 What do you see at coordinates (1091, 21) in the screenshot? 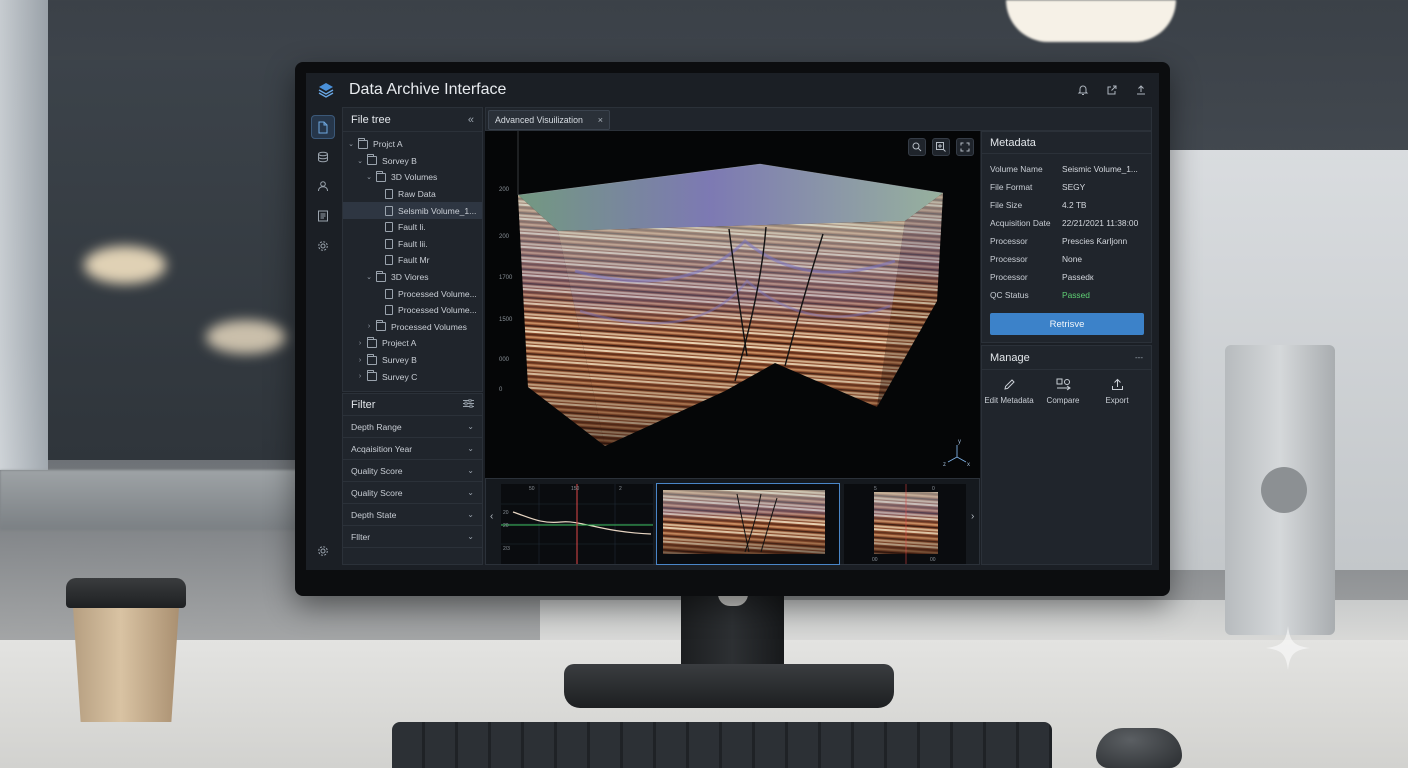
I see `background-ceiling-lamp` at bounding box center [1091, 21].